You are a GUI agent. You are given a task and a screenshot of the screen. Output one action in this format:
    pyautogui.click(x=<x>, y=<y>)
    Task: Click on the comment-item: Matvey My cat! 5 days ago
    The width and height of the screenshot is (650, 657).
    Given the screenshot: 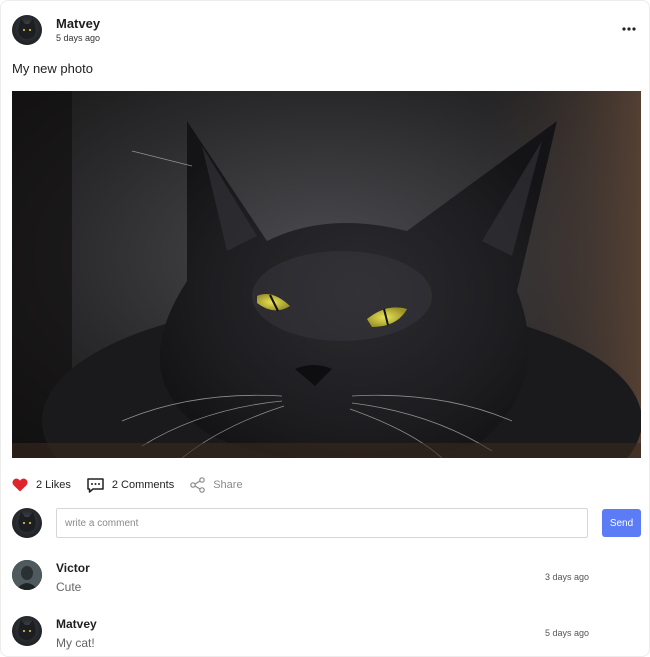 What is the action you would take?
    pyautogui.click(x=325, y=636)
    